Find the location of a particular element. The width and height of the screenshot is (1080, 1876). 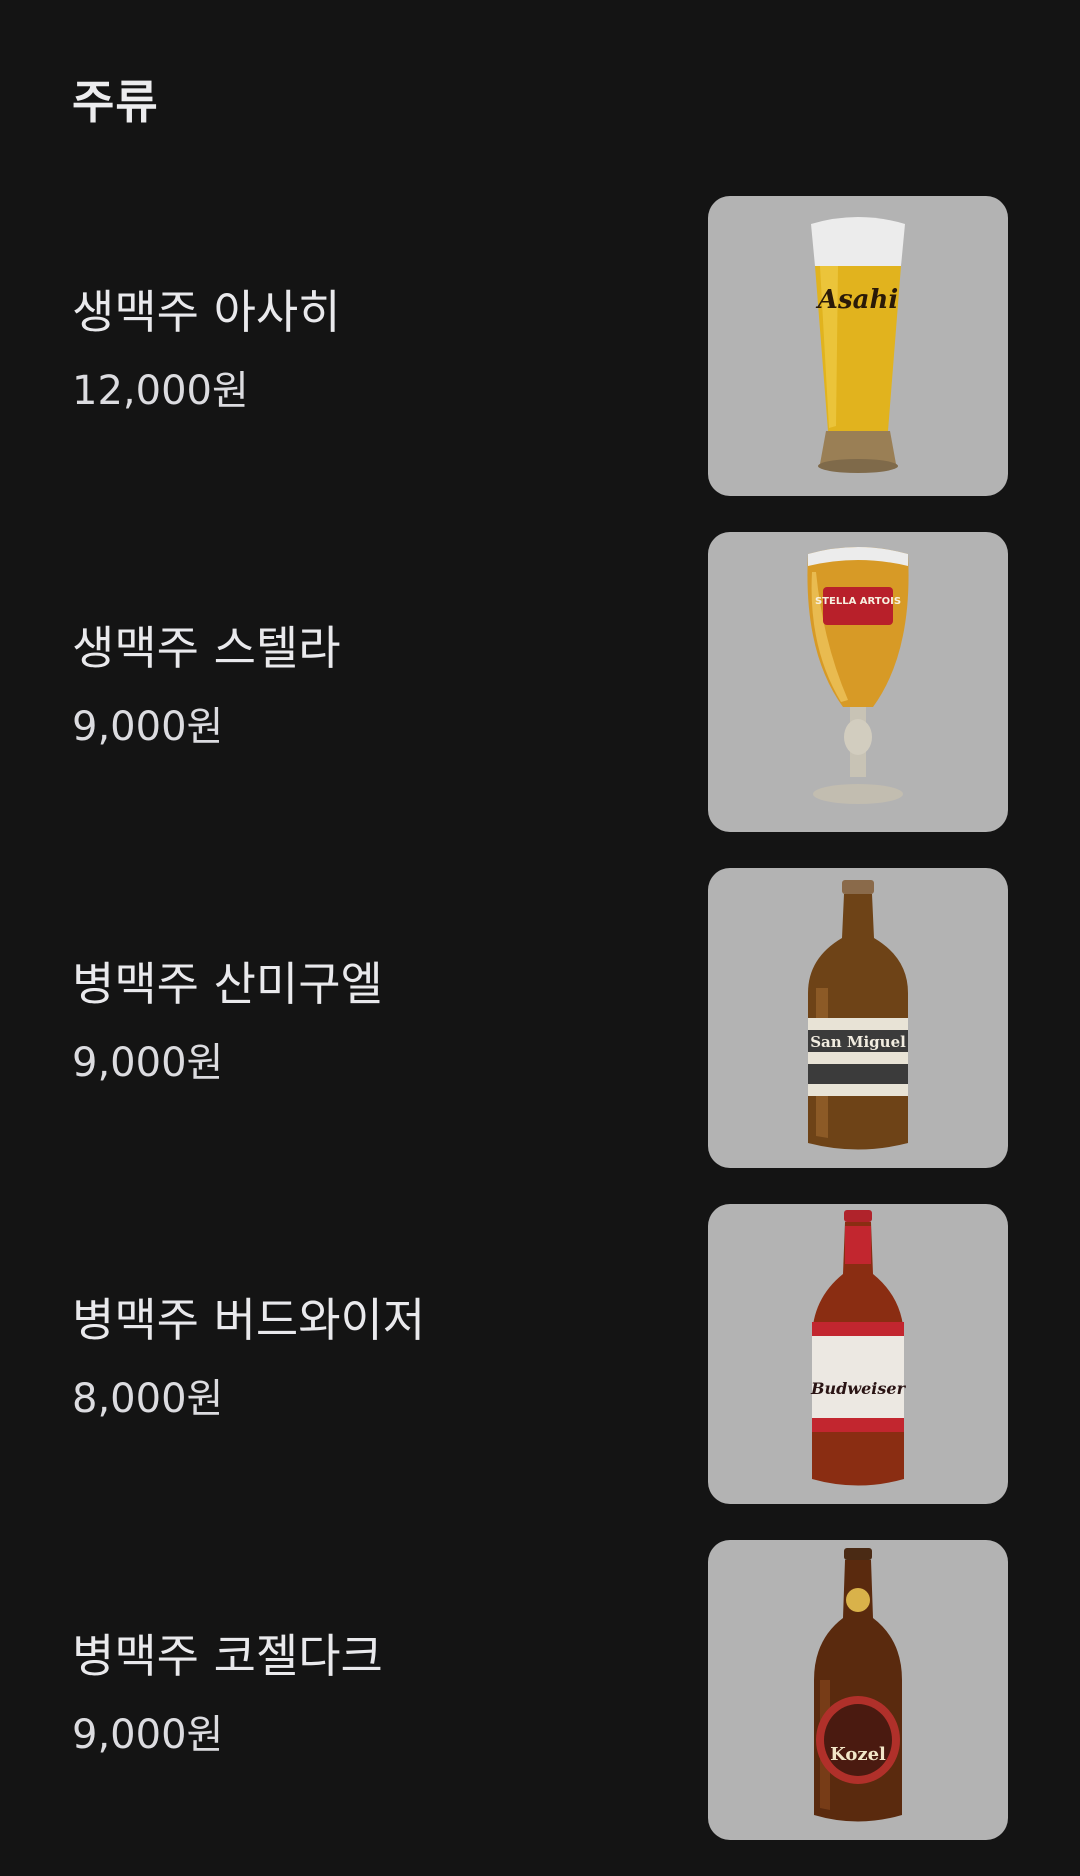

item-label: STELLA ARTOIS is located at coordinates (858, 601).